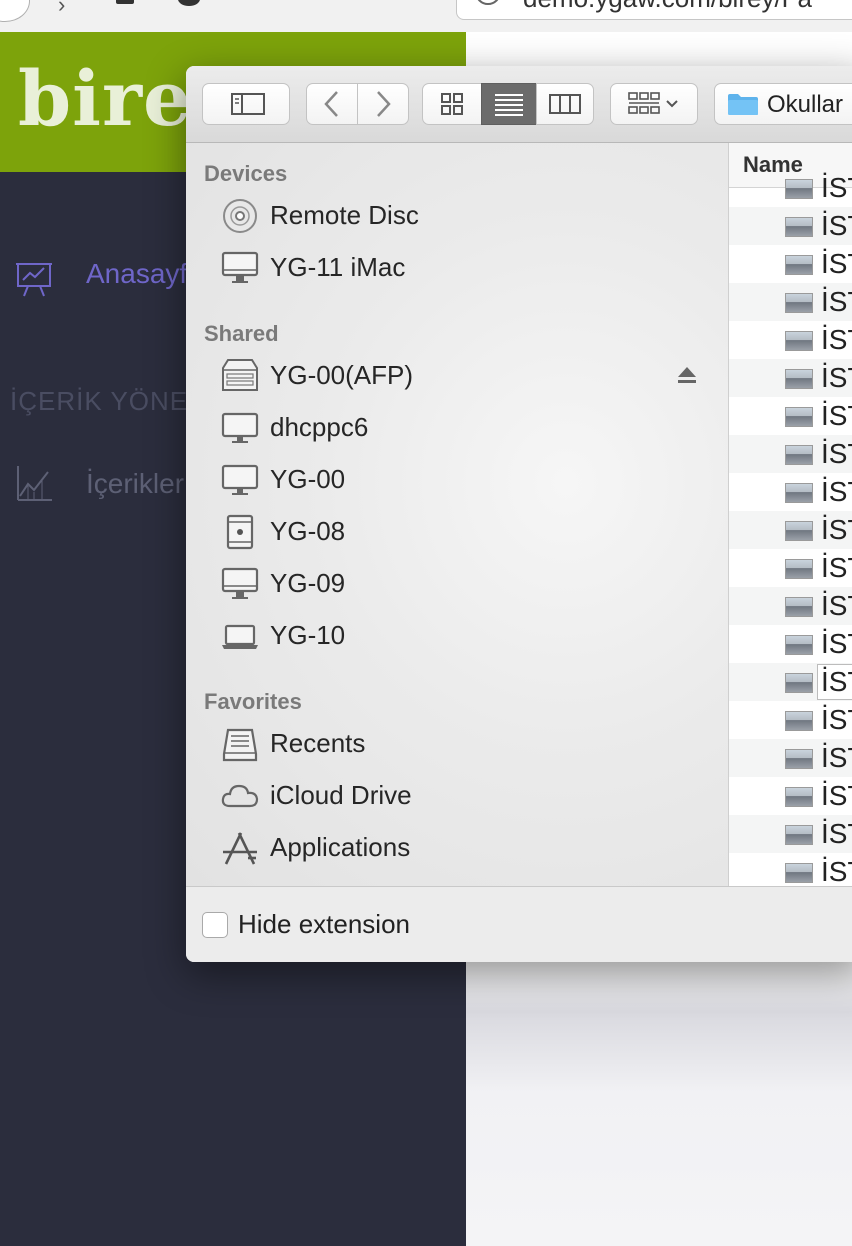  Describe the element at coordinates (308, 635) in the screenshot. I see `sidebar-item-label: YG-10` at that location.